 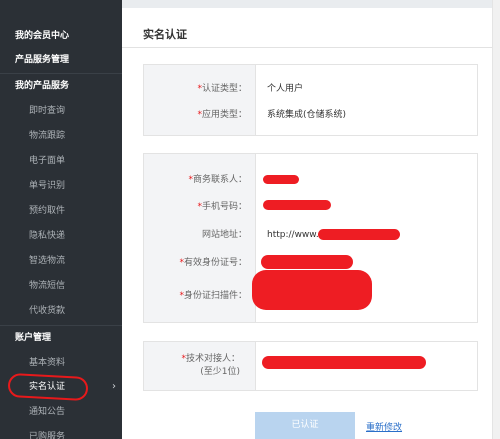 I want to click on top-strip, so click(x=307, y=4).